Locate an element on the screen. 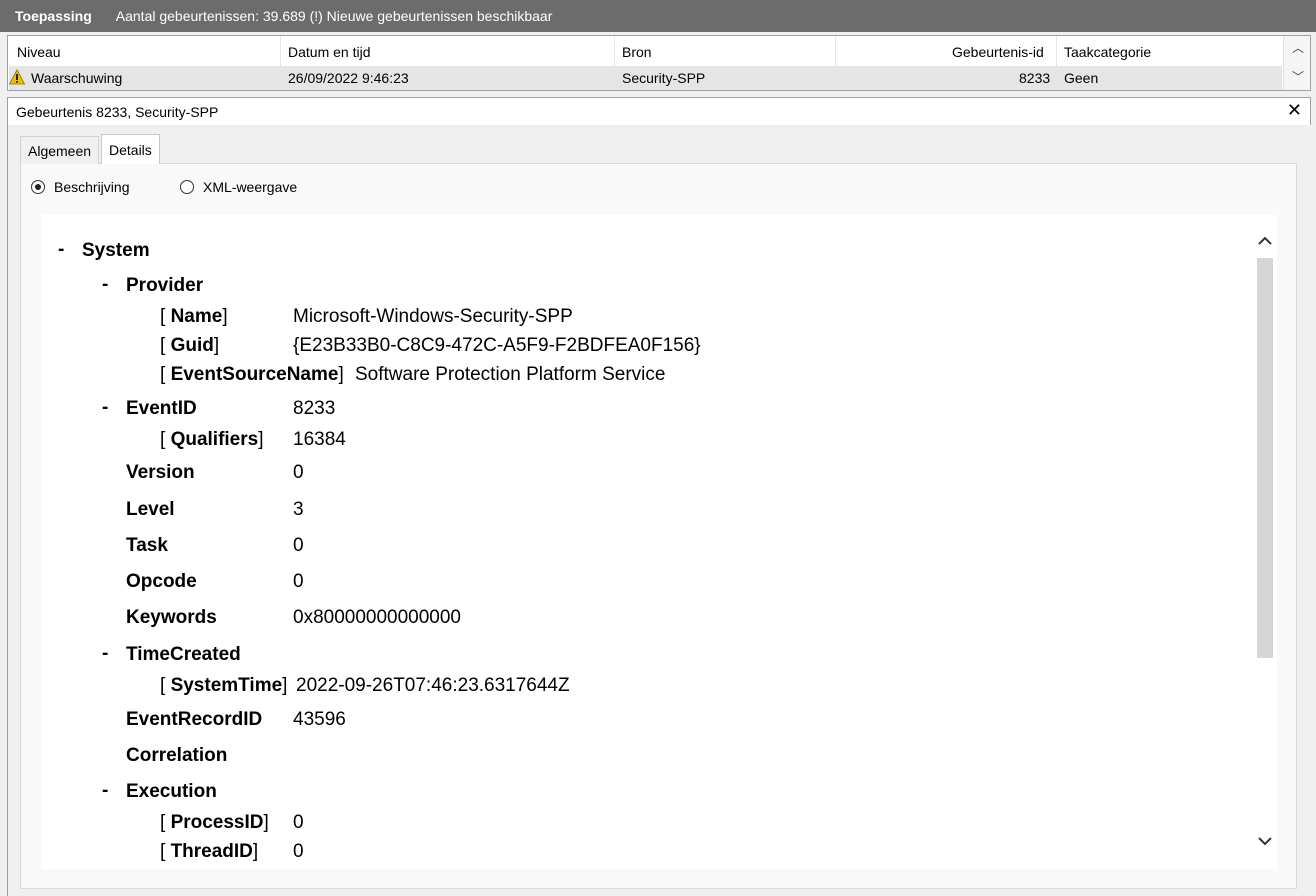 The height and width of the screenshot is (896, 1316). chevron-up-icon: ︿ is located at coordinates (1298, 47).